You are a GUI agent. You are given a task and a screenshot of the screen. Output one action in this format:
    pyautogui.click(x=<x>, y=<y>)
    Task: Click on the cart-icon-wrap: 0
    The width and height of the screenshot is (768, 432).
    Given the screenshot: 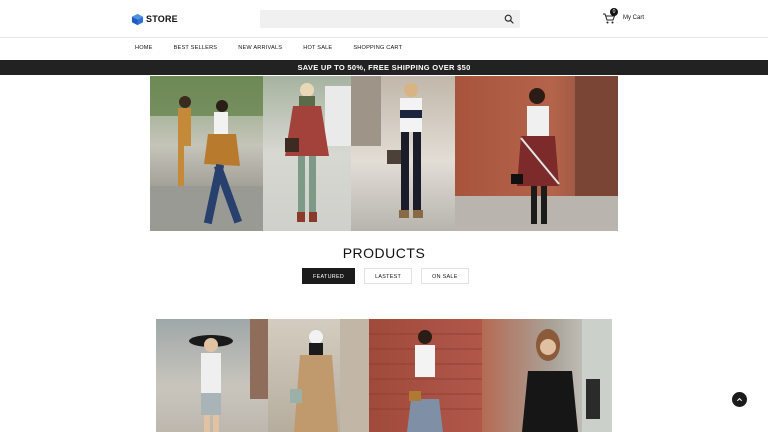 What is the action you would take?
    pyautogui.click(x=610, y=16)
    